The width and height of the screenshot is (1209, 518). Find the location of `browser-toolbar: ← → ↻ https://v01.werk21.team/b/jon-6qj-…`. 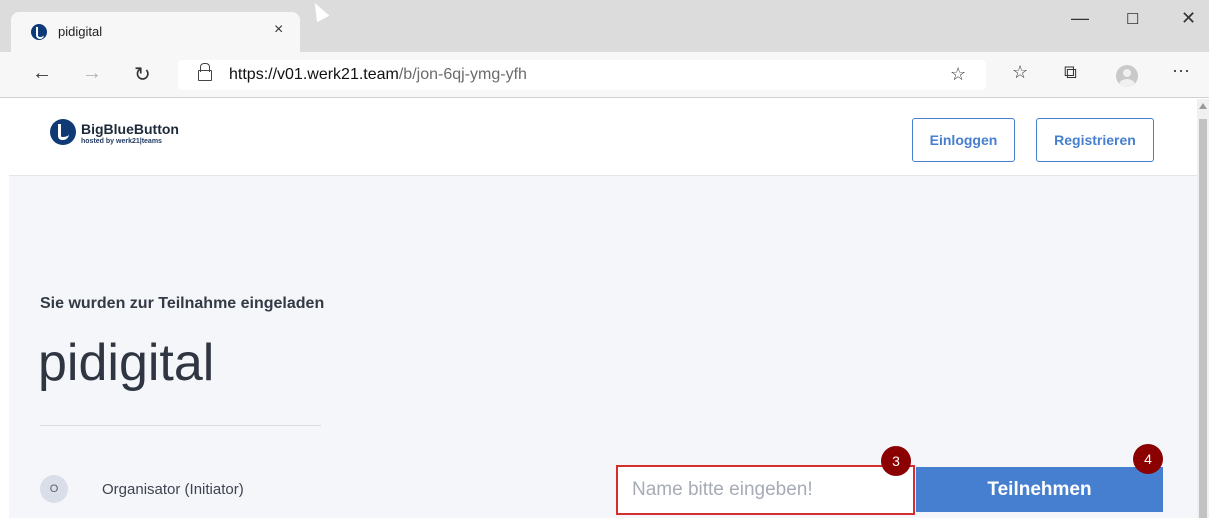

browser-toolbar: ← → ↻ https://v01.werk21.team/b/jon-6qj-… is located at coordinates (604, 75).